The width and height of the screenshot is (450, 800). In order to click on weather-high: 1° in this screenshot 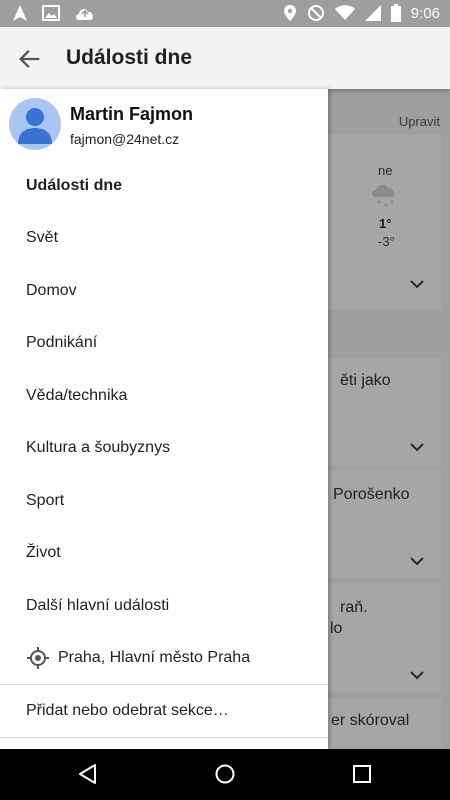, I will do `click(385, 223)`.